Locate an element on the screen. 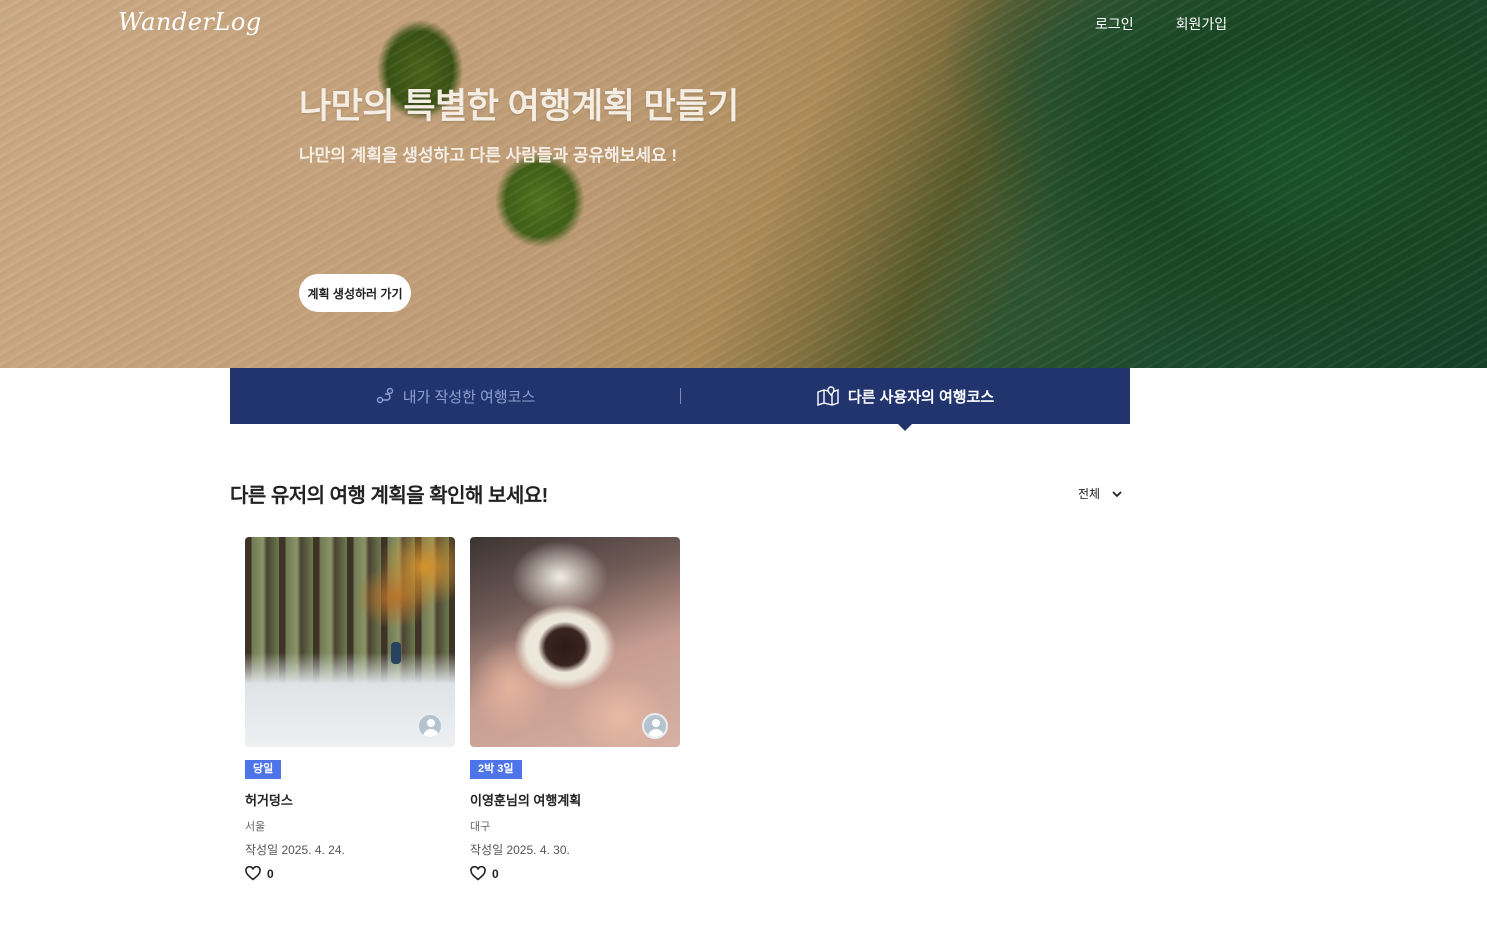  plan-title: 허거덩스 is located at coordinates (350, 799).